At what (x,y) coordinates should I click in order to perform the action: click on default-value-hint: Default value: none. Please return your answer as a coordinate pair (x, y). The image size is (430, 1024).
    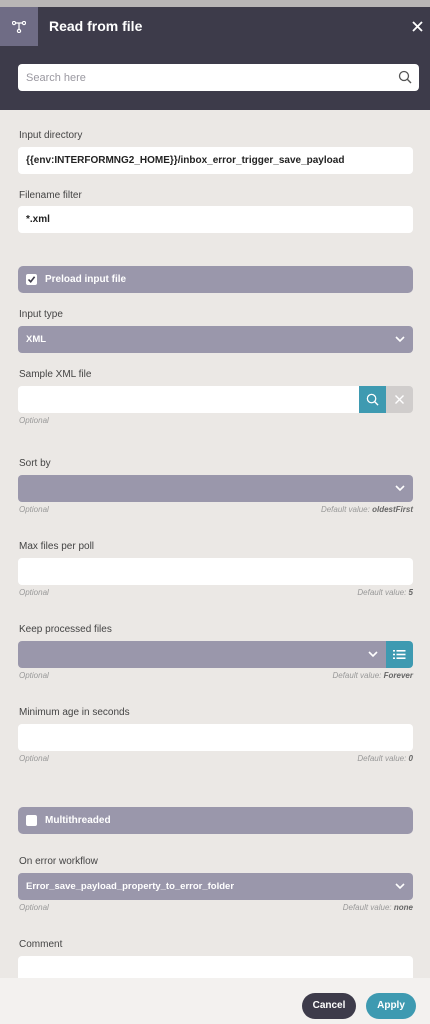
    Looking at the image, I should click on (378, 907).